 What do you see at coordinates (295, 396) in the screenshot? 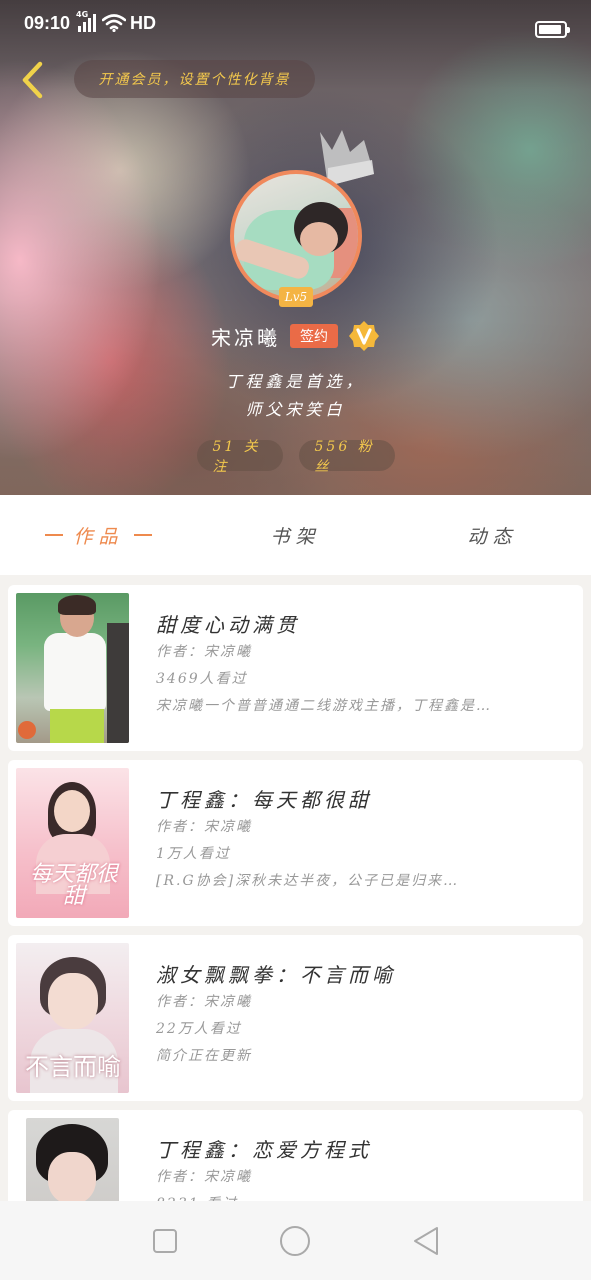
I see `user-bio: 丁程鑫是首选， 师父宋笑白` at bounding box center [295, 396].